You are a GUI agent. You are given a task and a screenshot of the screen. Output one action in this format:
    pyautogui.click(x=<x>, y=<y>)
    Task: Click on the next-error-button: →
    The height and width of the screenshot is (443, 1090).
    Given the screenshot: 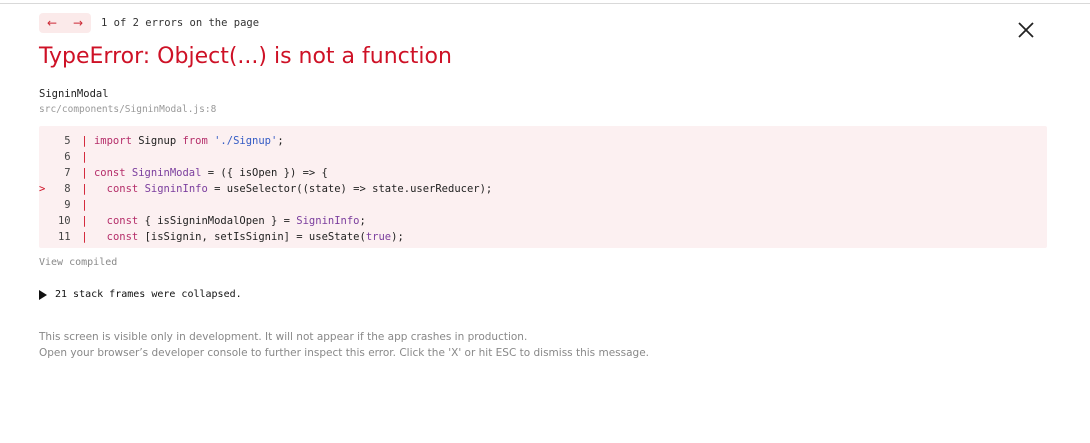 What is the action you would take?
    pyautogui.click(x=78, y=23)
    